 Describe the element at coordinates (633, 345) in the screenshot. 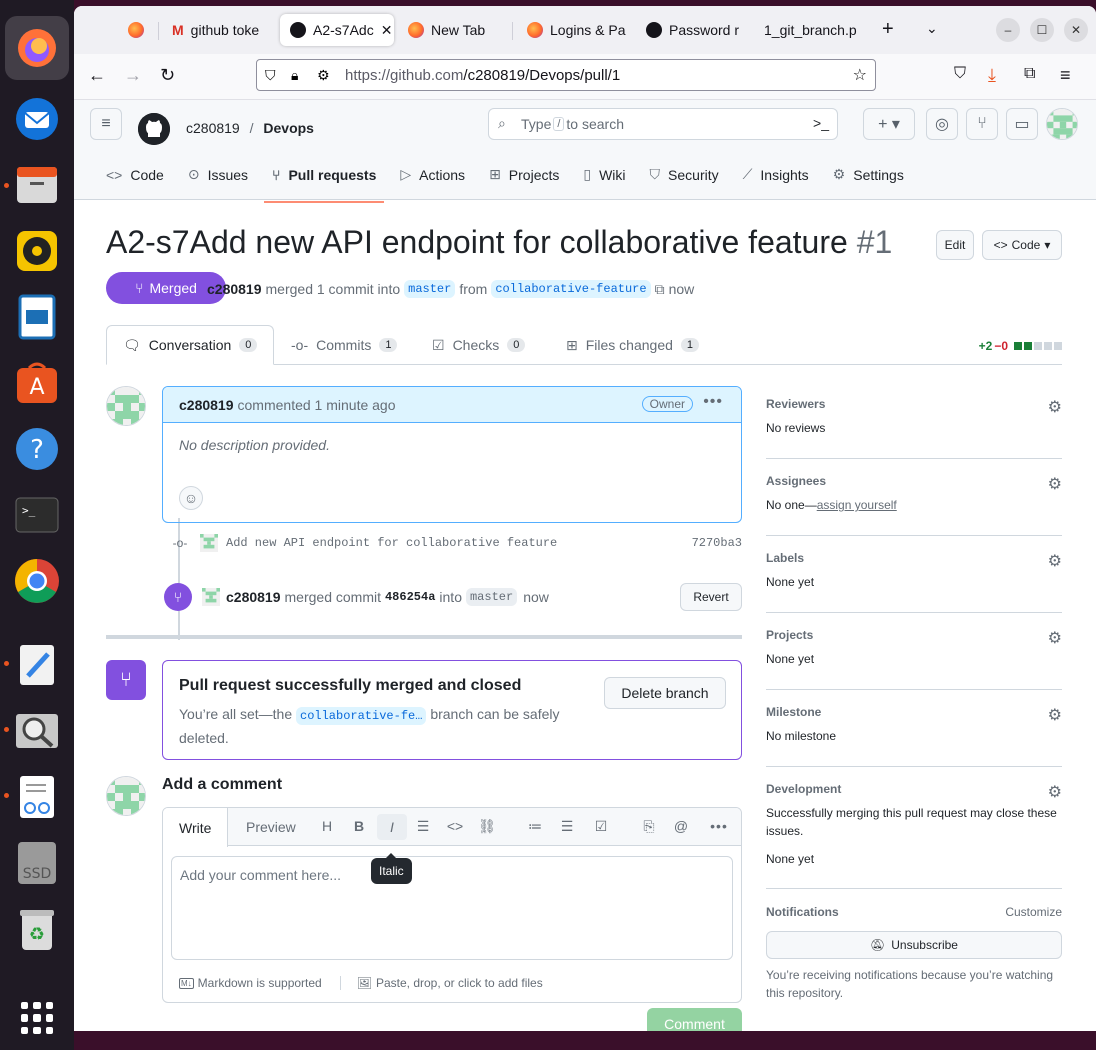

I see `tab-files-changed: ⊞ Files changed 1` at that location.